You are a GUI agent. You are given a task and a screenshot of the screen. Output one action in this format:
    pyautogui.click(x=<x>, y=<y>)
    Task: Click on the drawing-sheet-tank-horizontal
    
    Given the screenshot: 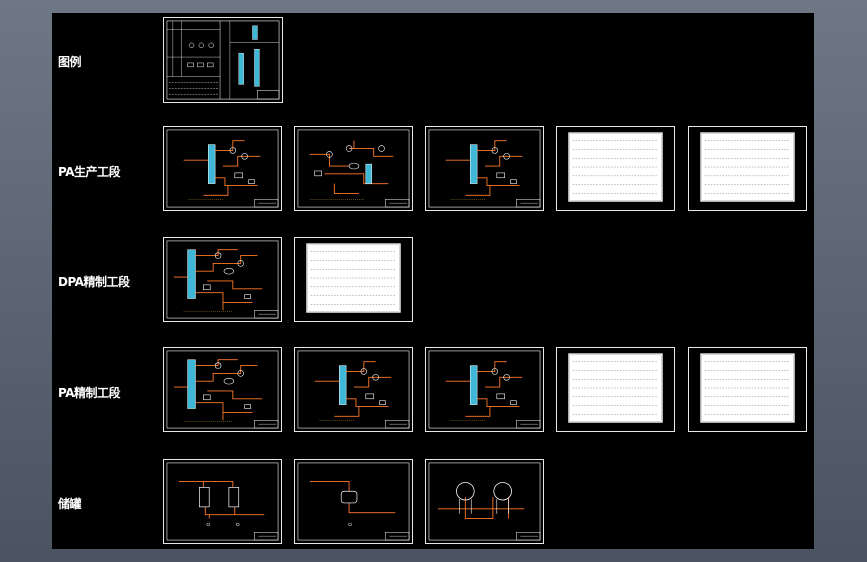 What is the action you would take?
    pyautogui.click(x=353, y=501)
    